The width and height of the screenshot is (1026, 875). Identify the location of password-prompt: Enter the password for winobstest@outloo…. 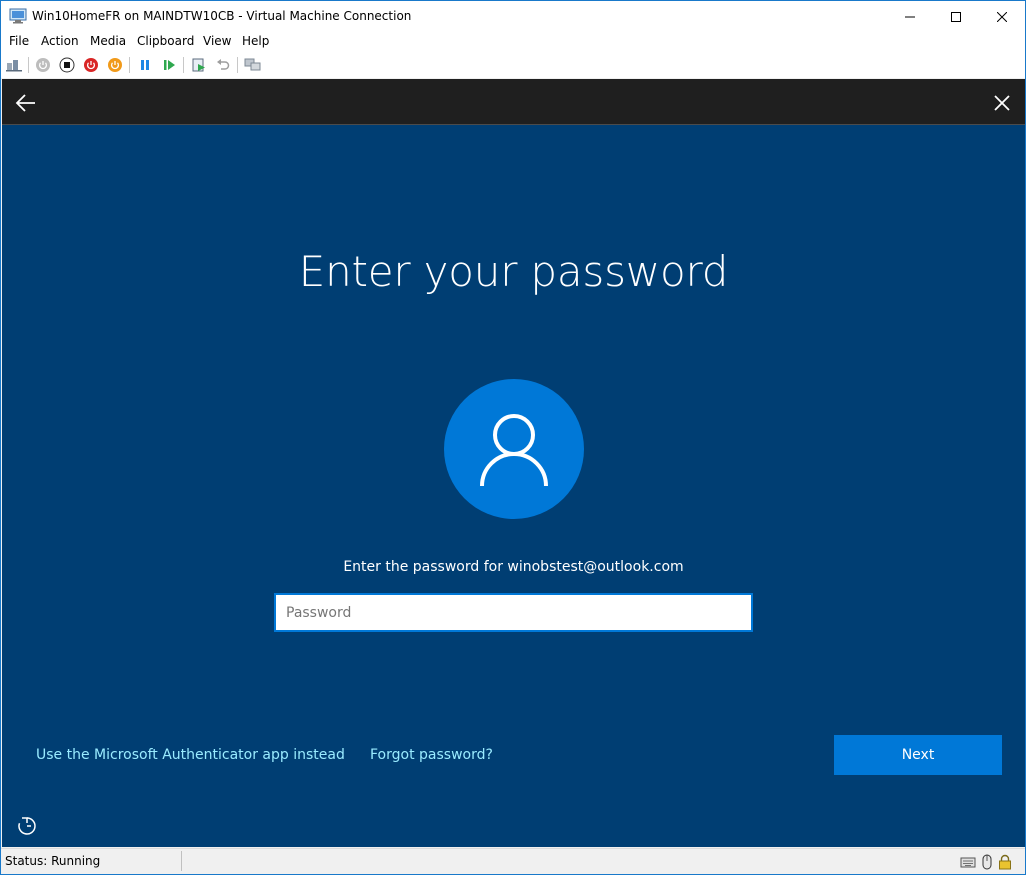
(513, 567).